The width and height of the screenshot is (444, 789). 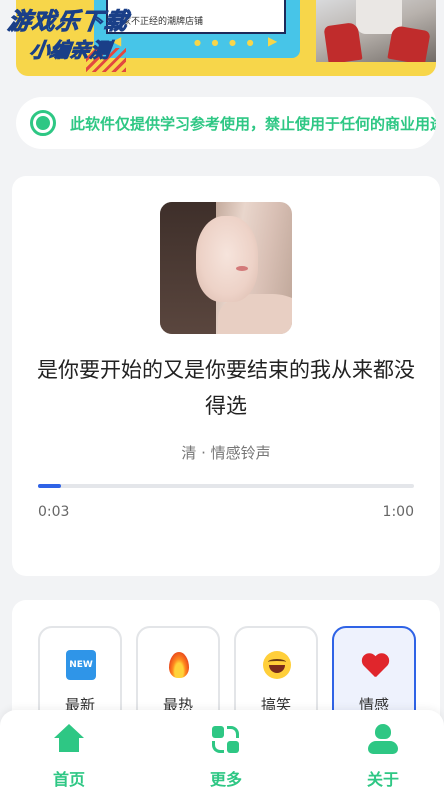 What do you see at coordinates (81, 665) in the screenshot?
I see `new-icon: NEW` at bounding box center [81, 665].